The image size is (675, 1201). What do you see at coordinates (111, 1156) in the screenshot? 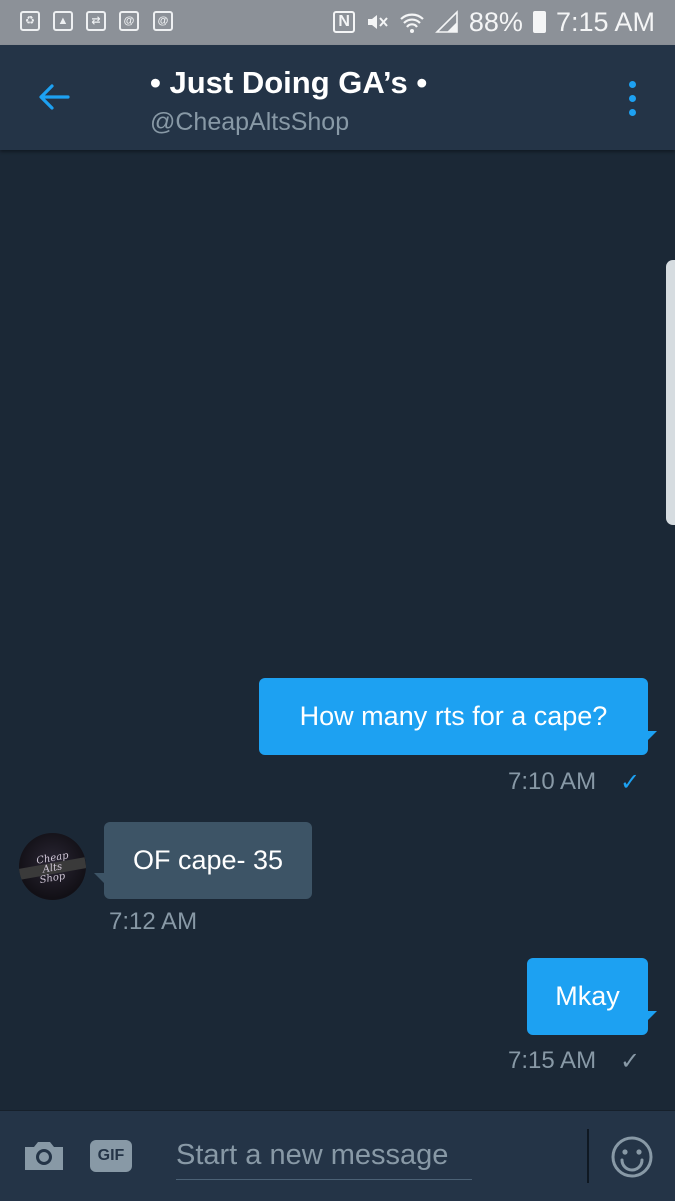
I see `gif-button: GIF` at bounding box center [111, 1156].